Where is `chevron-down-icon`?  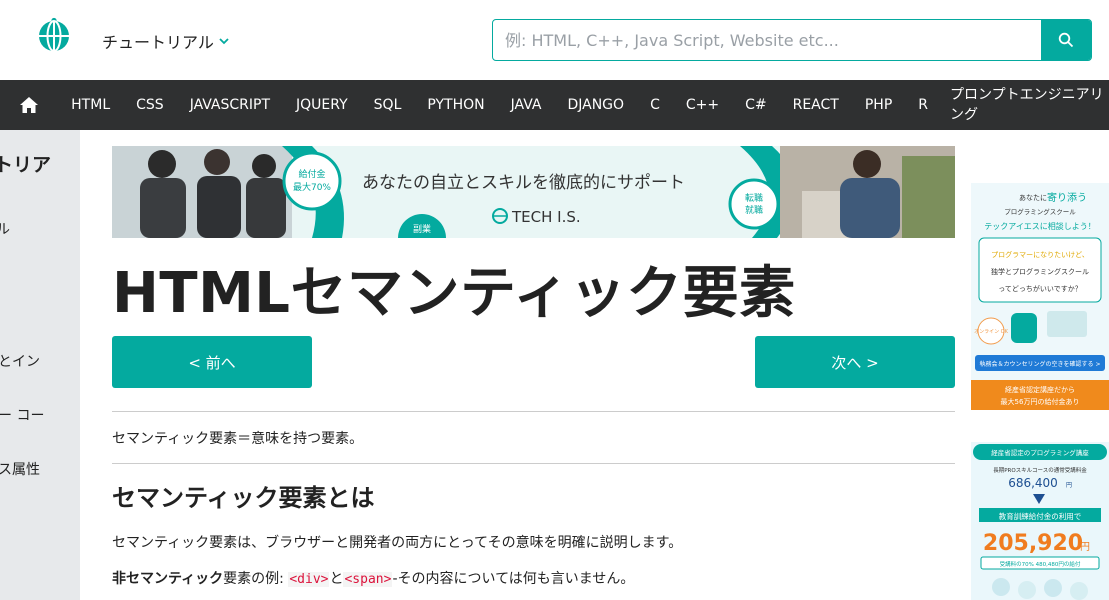 chevron-down-icon is located at coordinates (224, 41).